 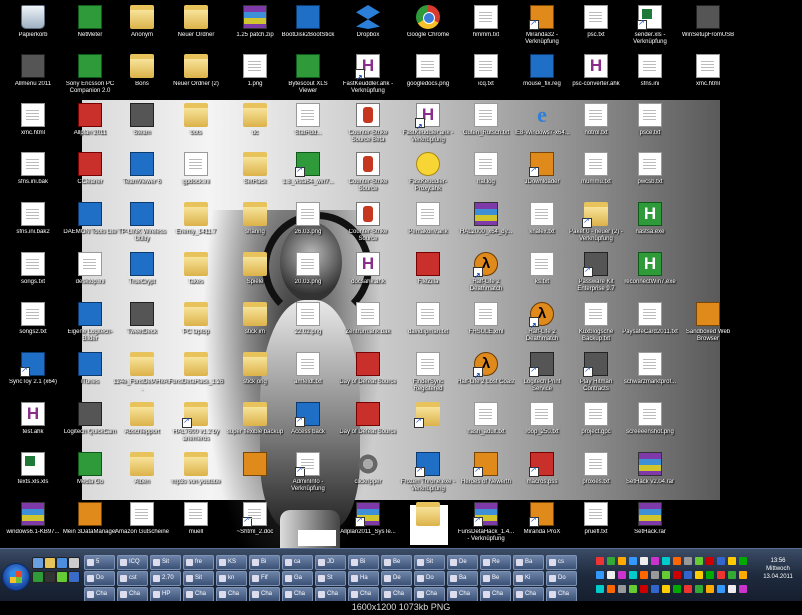 What do you see at coordinates (142, 428) in the screenshot?
I see `desktop-icon-abschlepp: Abschlepport` at bounding box center [142, 428].